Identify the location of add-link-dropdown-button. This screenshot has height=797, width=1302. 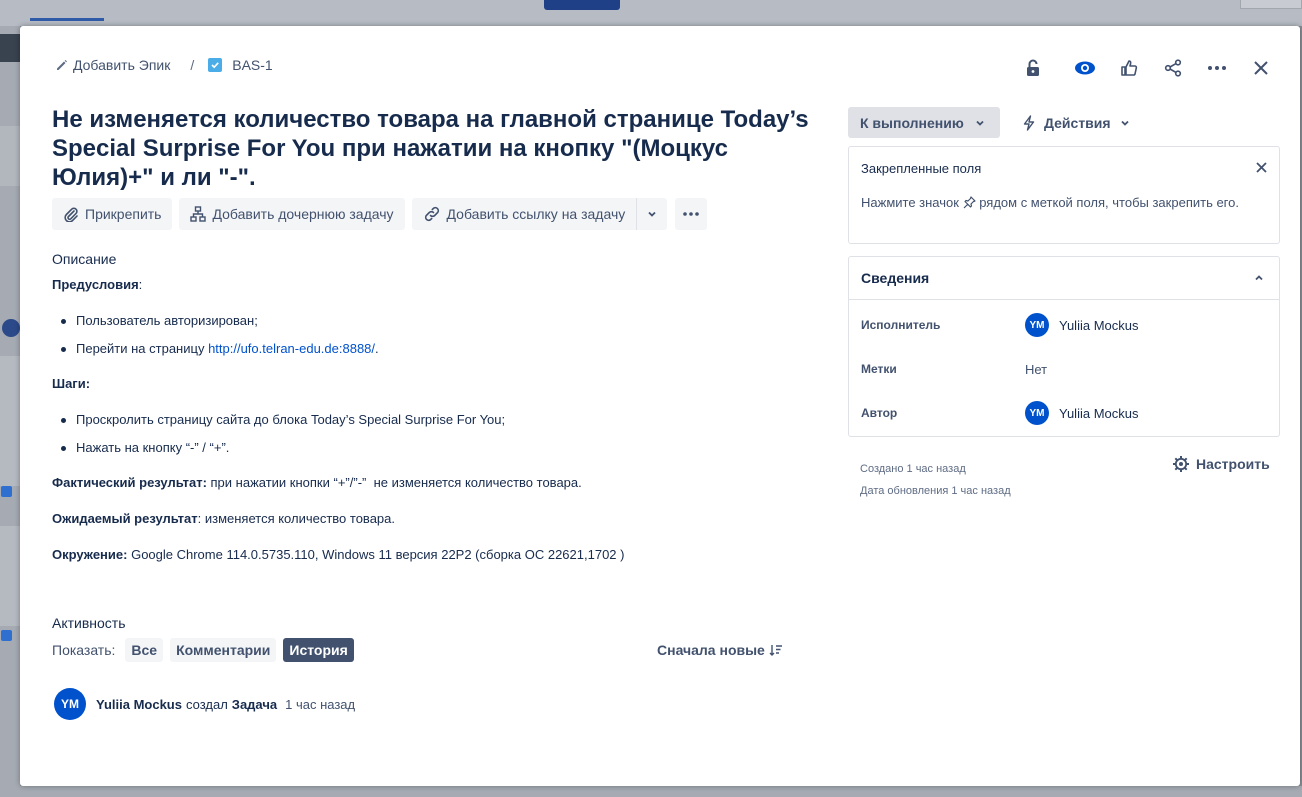
(652, 214).